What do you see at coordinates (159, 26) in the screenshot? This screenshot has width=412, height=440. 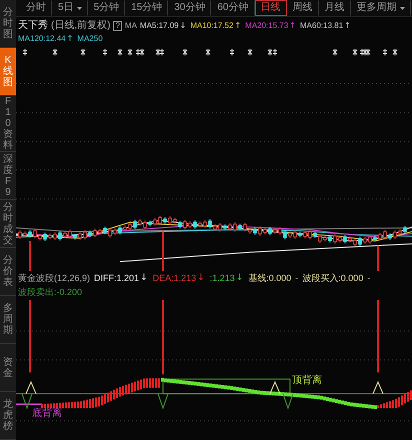 I see `moving-average-value: MA5:17.09` at bounding box center [159, 26].